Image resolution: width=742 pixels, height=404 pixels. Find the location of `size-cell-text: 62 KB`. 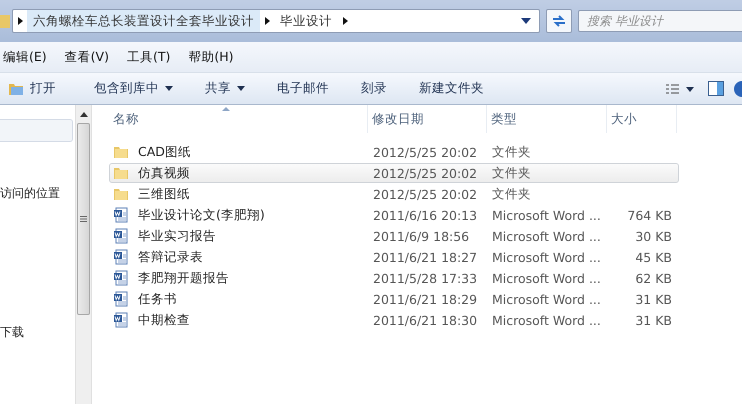

size-cell-text: 62 KB is located at coordinates (653, 278).